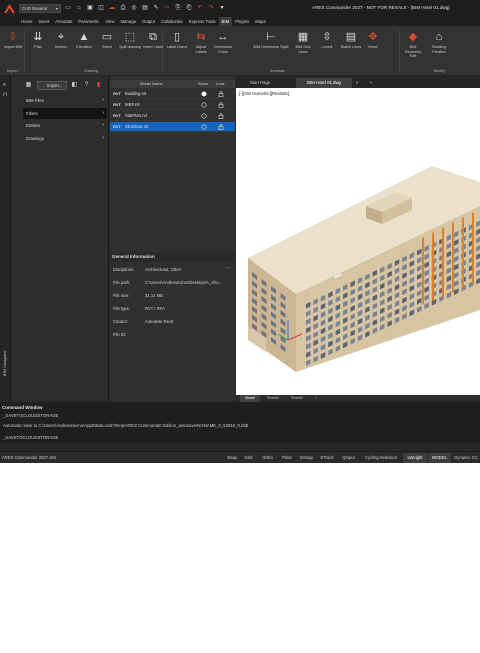 This screenshot has height=653, width=480. I want to click on tab-sheet1: Sheet1, so click(273, 398).